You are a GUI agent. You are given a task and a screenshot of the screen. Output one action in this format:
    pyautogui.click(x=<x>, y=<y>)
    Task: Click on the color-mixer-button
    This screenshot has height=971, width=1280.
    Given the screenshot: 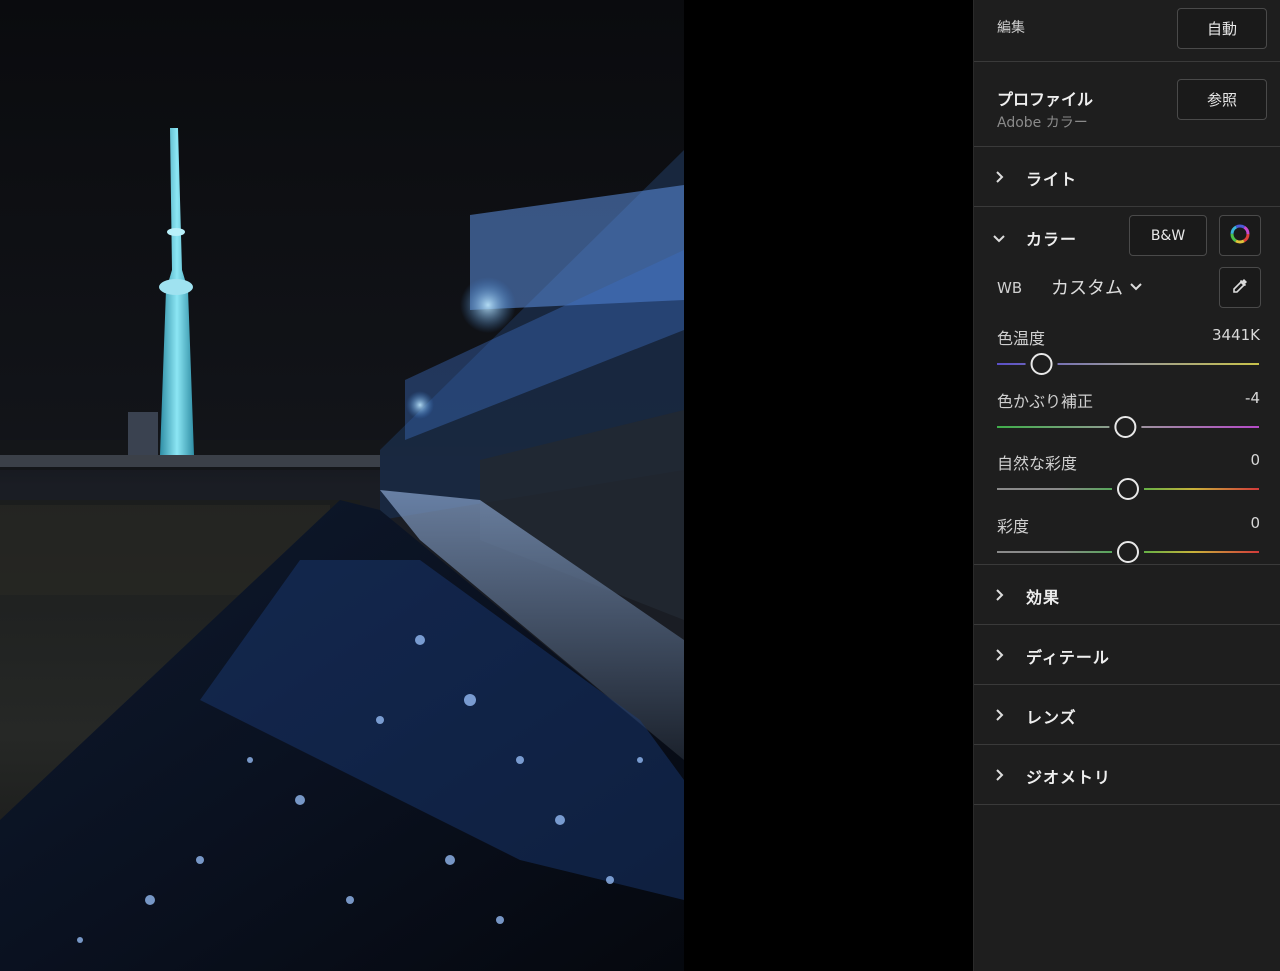 What is the action you would take?
    pyautogui.click(x=1240, y=235)
    